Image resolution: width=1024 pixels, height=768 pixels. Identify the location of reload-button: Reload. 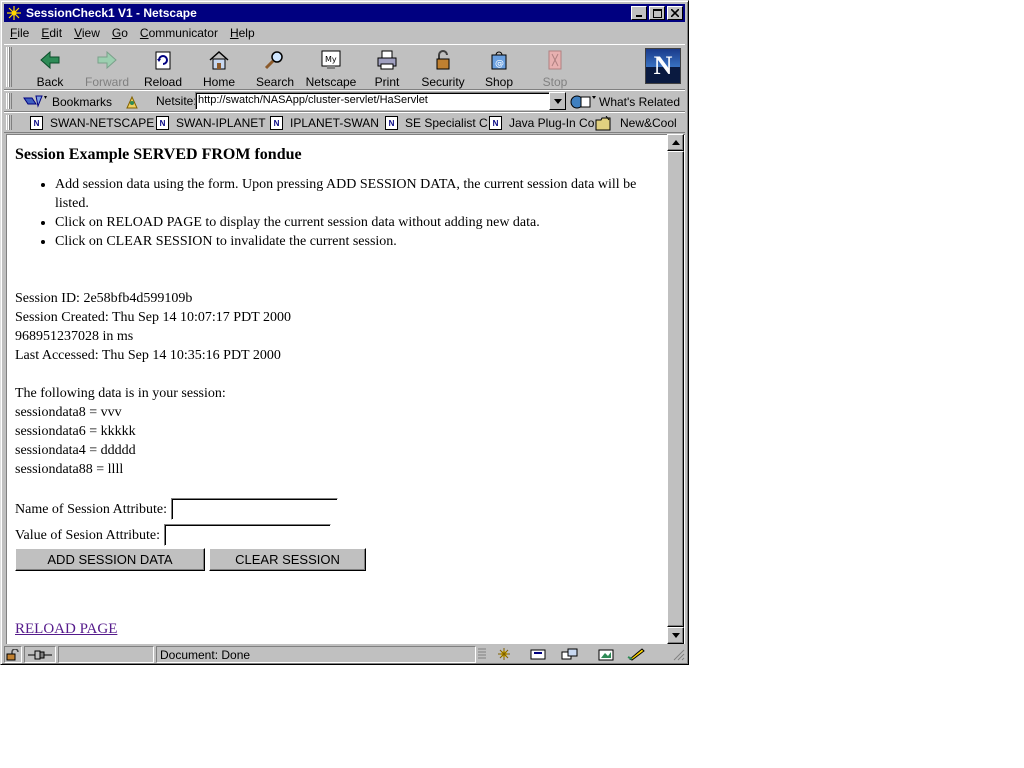
(163, 68).